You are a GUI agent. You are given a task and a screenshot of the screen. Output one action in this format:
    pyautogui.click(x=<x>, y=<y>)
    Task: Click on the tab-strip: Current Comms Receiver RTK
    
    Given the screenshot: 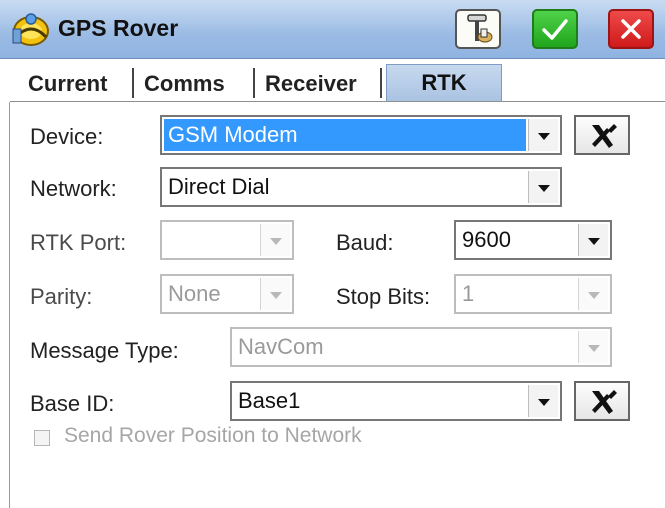 What is the action you would take?
    pyautogui.click(x=337, y=82)
    